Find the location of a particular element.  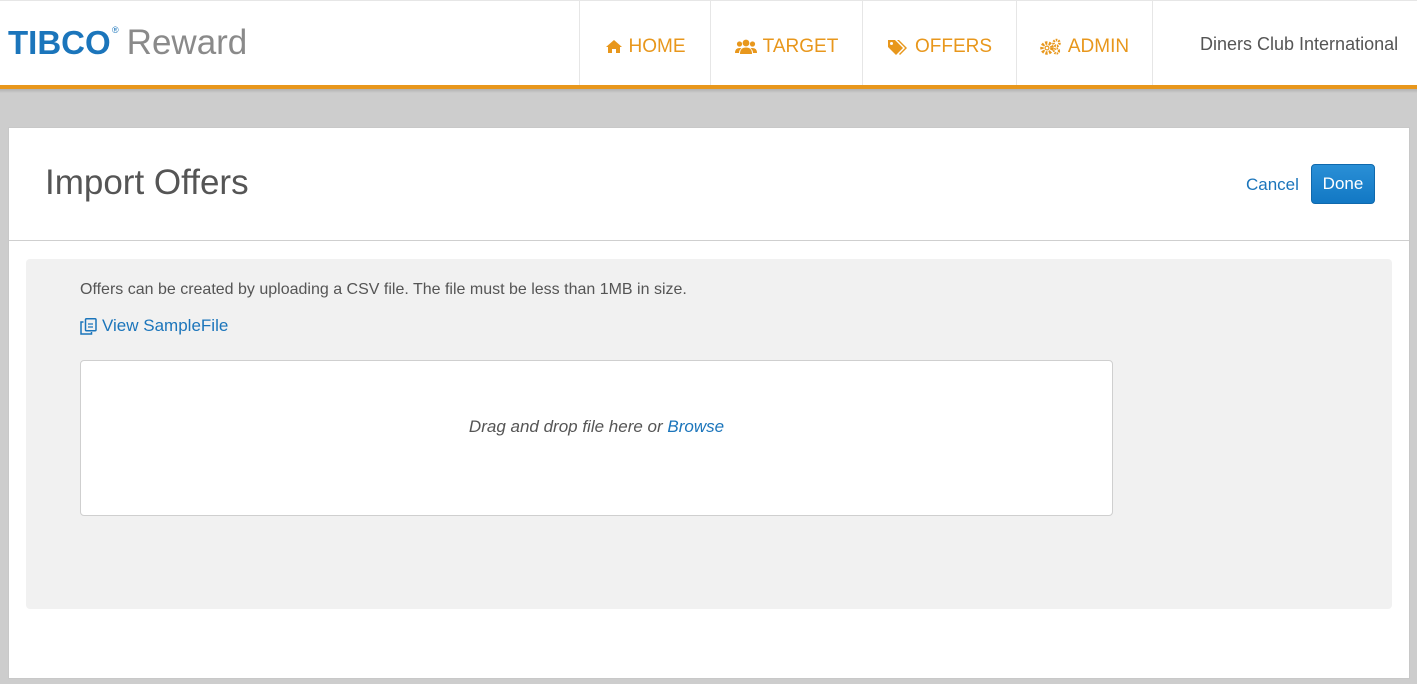

browse-link: Browse is located at coordinates (695, 426).